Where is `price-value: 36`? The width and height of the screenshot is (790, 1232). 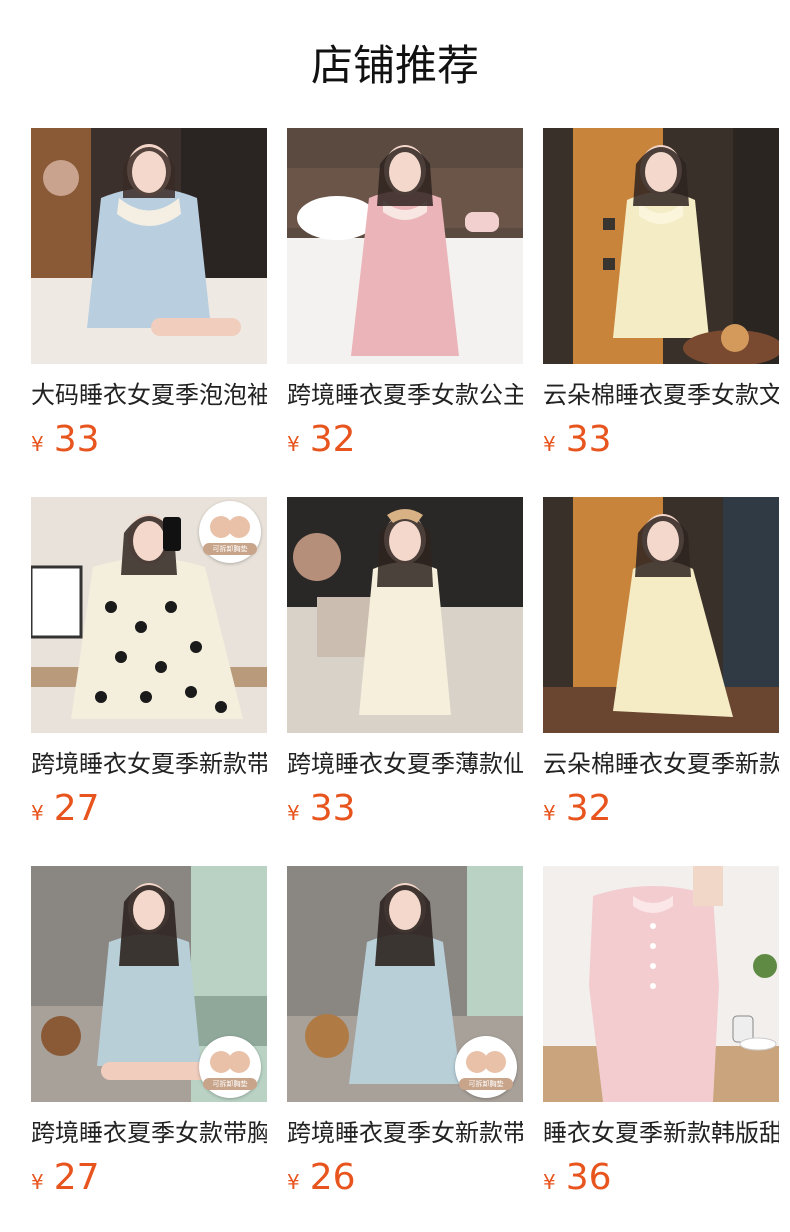 price-value: 36 is located at coordinates (588, 1177).